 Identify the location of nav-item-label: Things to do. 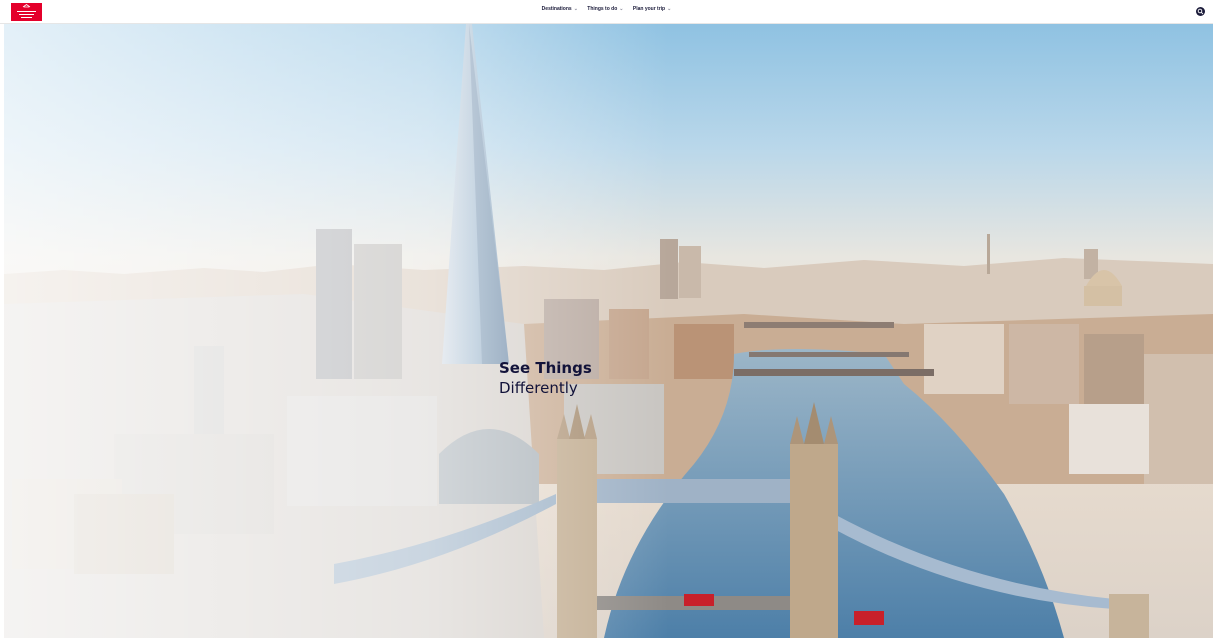
(602, 9).